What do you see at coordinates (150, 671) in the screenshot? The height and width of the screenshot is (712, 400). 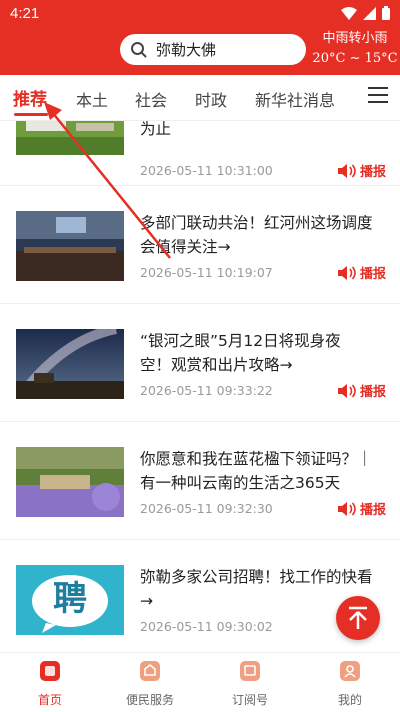 I see `services-icon` at bounding box center [150, 671].